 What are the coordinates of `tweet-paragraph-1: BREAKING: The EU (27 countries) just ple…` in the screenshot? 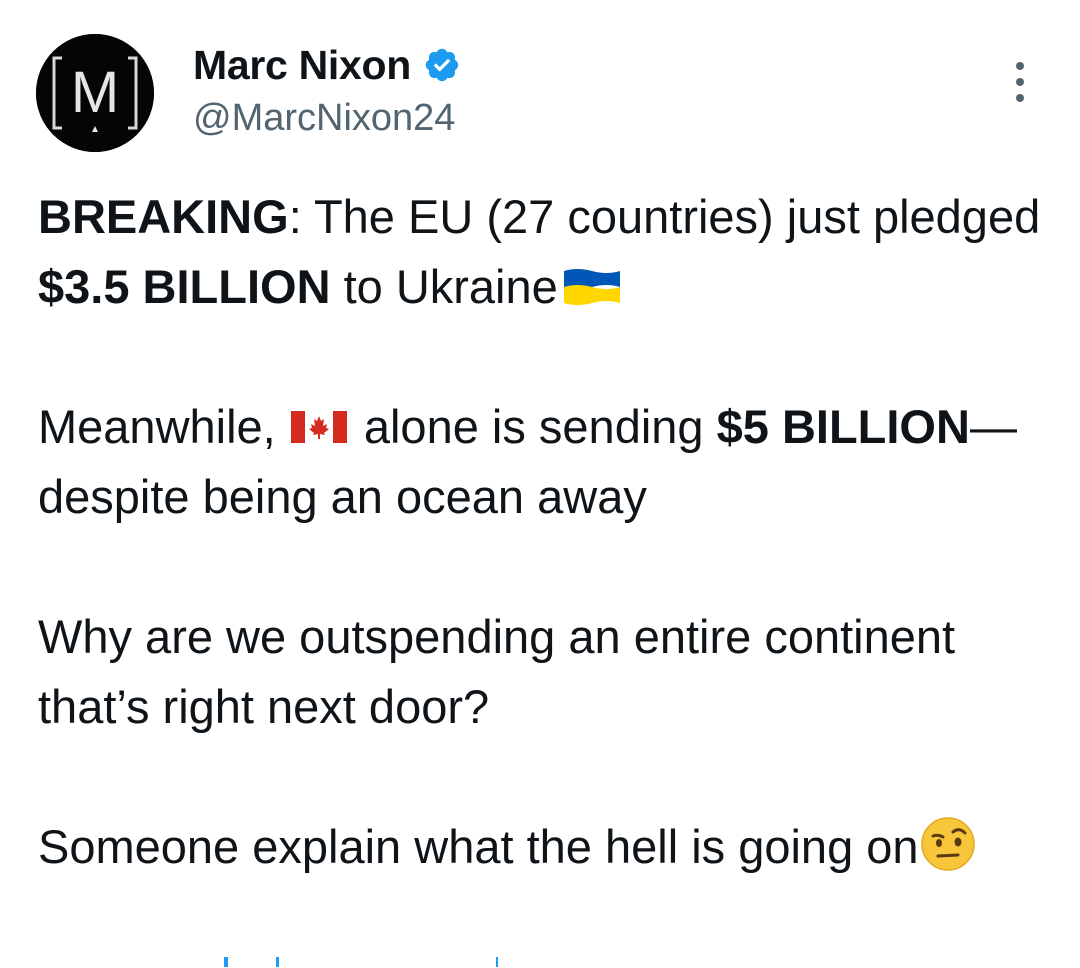 It's located at (543, 252).